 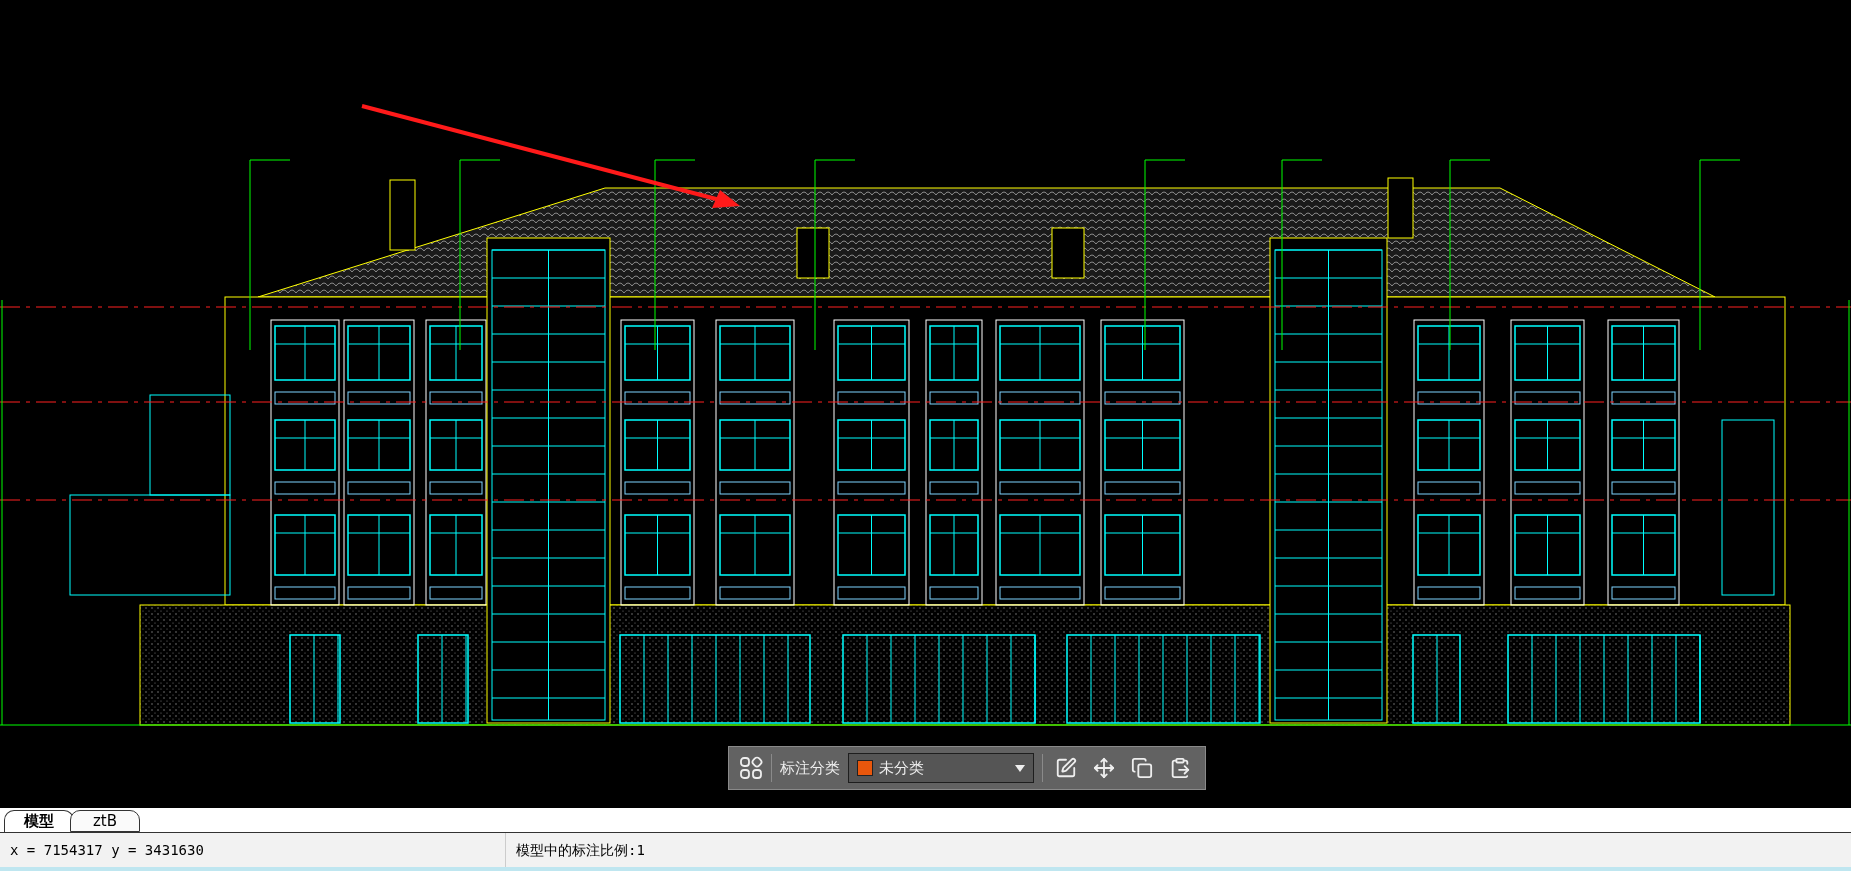 What do you see at coordinates (580, 850) in the screenshot?
I see `annotation-scale-text: 模型中的标注比例:1` at bounding box center [580, 850].